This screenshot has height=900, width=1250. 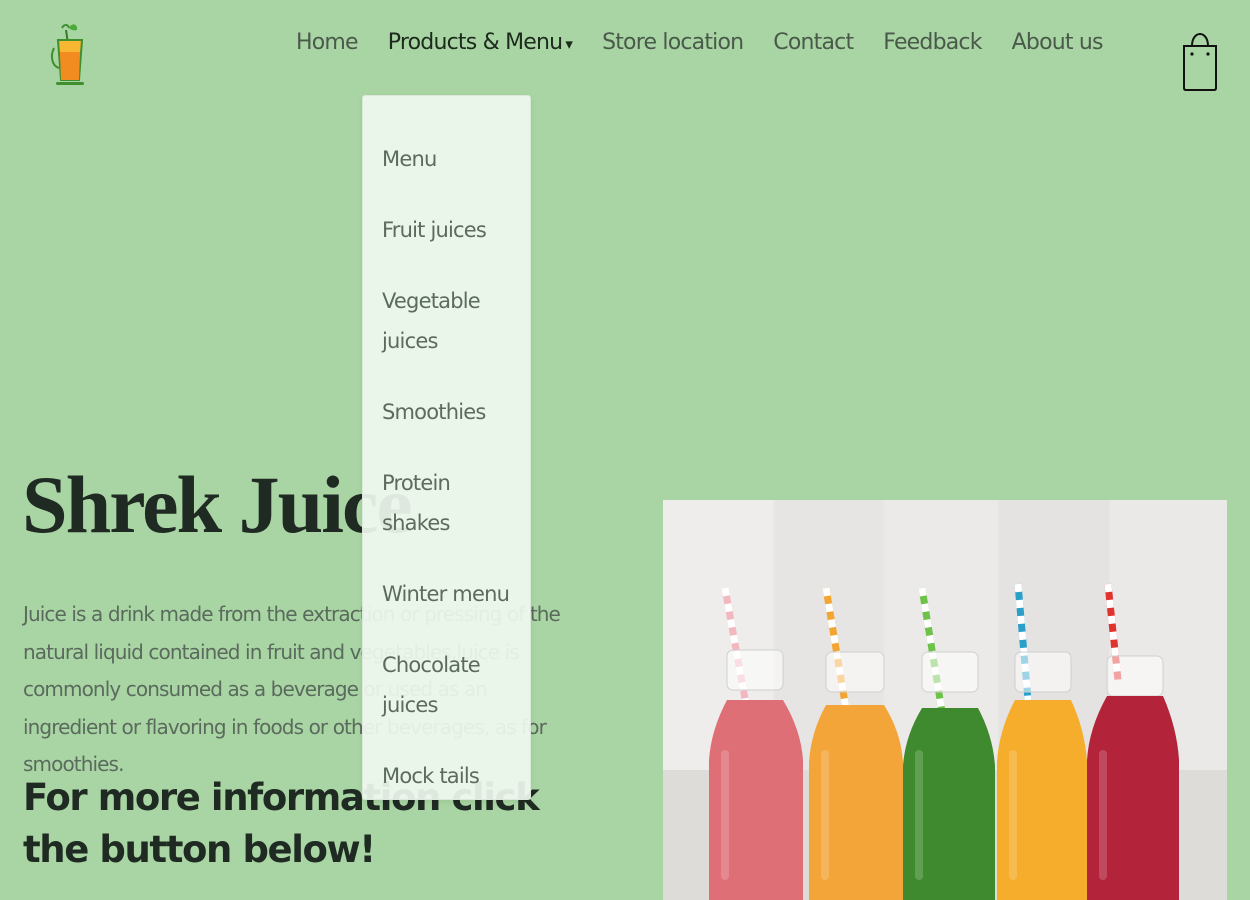 I want to click on nav-about-us: About us, so click(x=1058, y=42).